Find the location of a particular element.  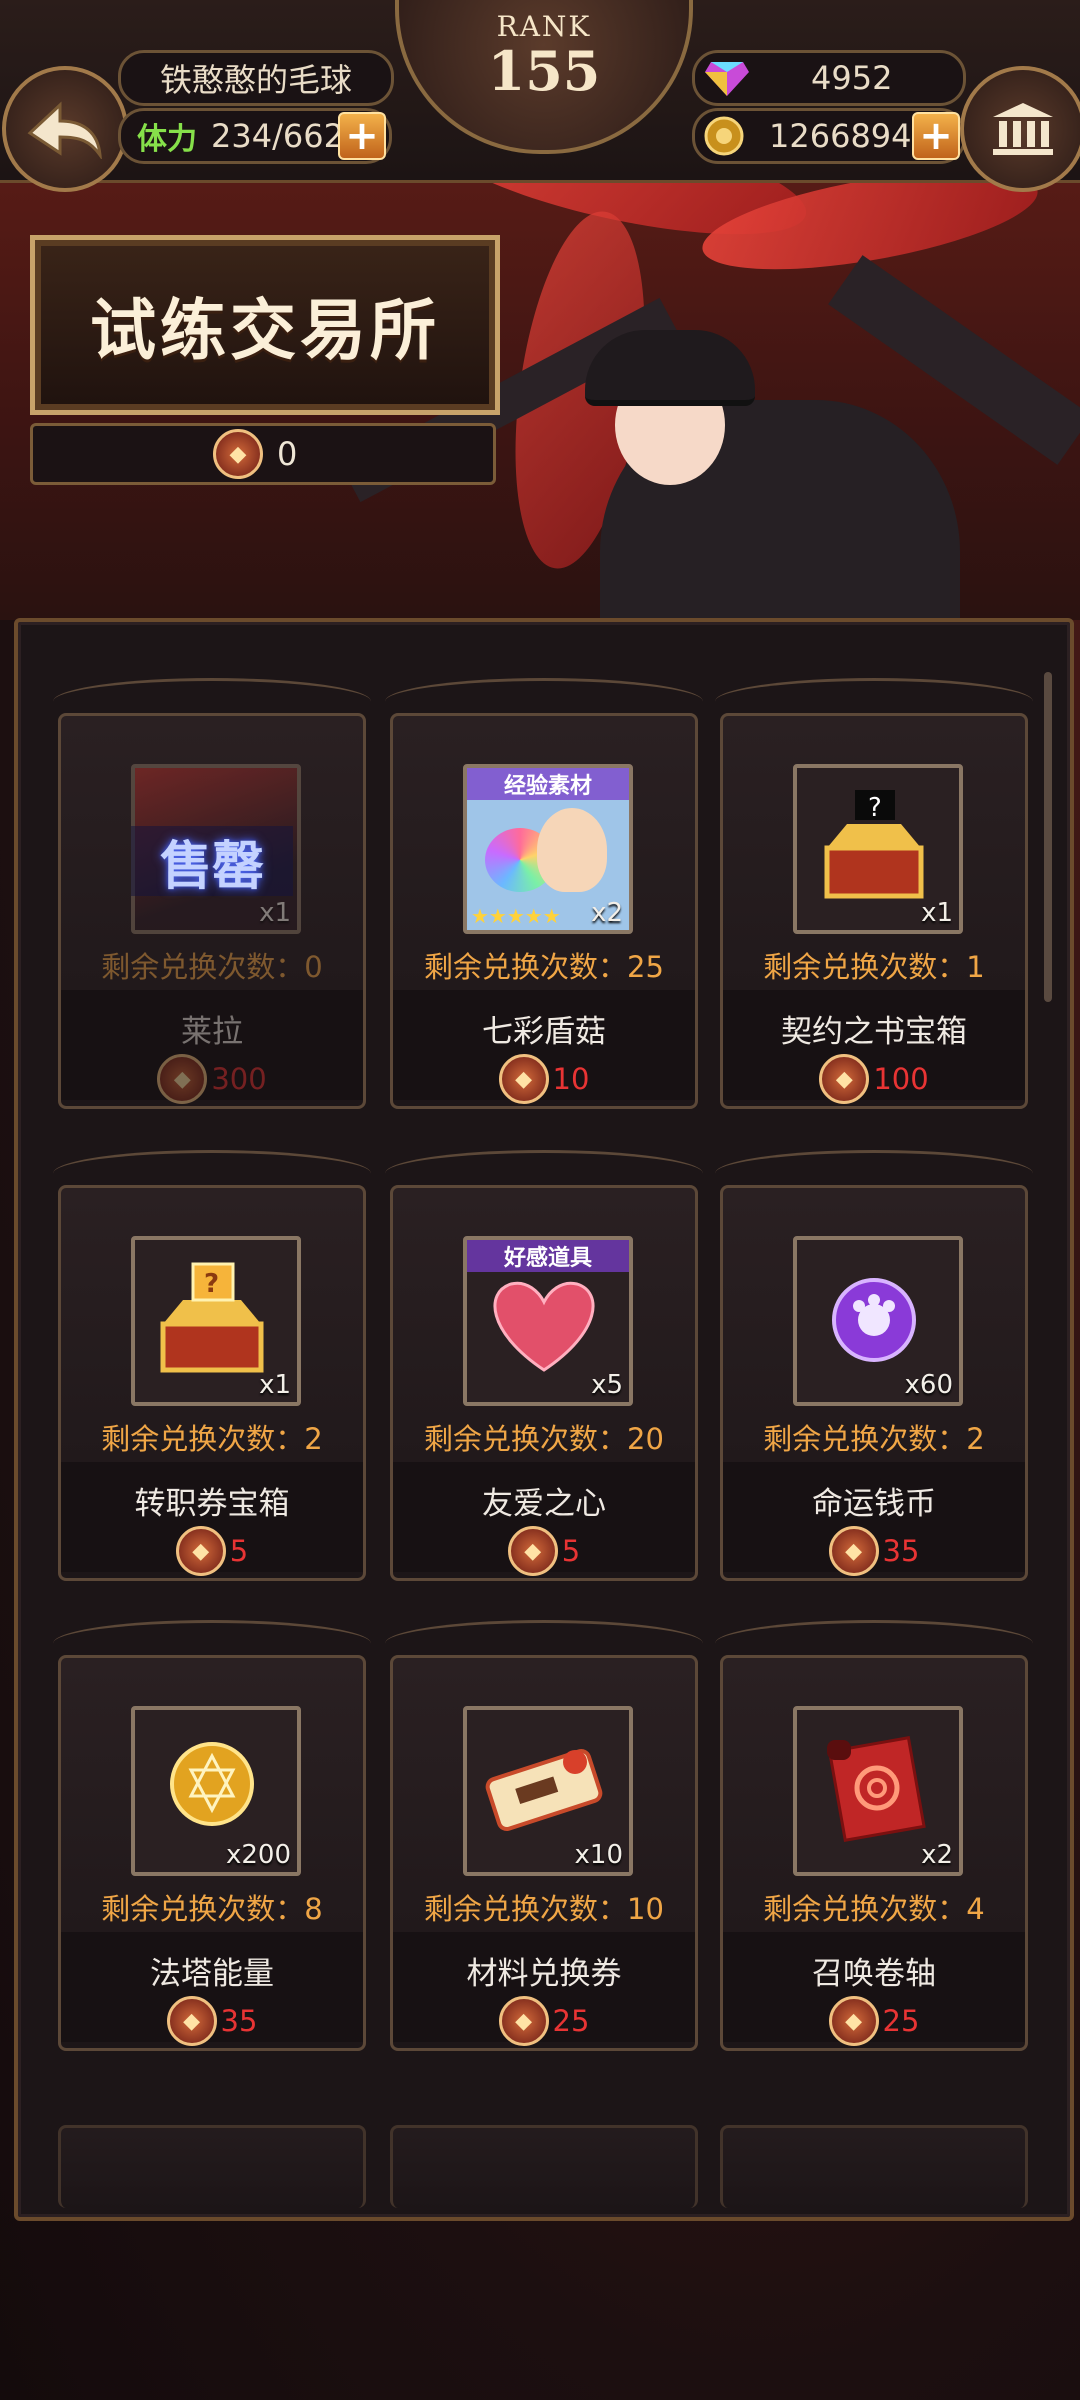

item-badge: 好感道具 is located at coordinates (548, 1256).